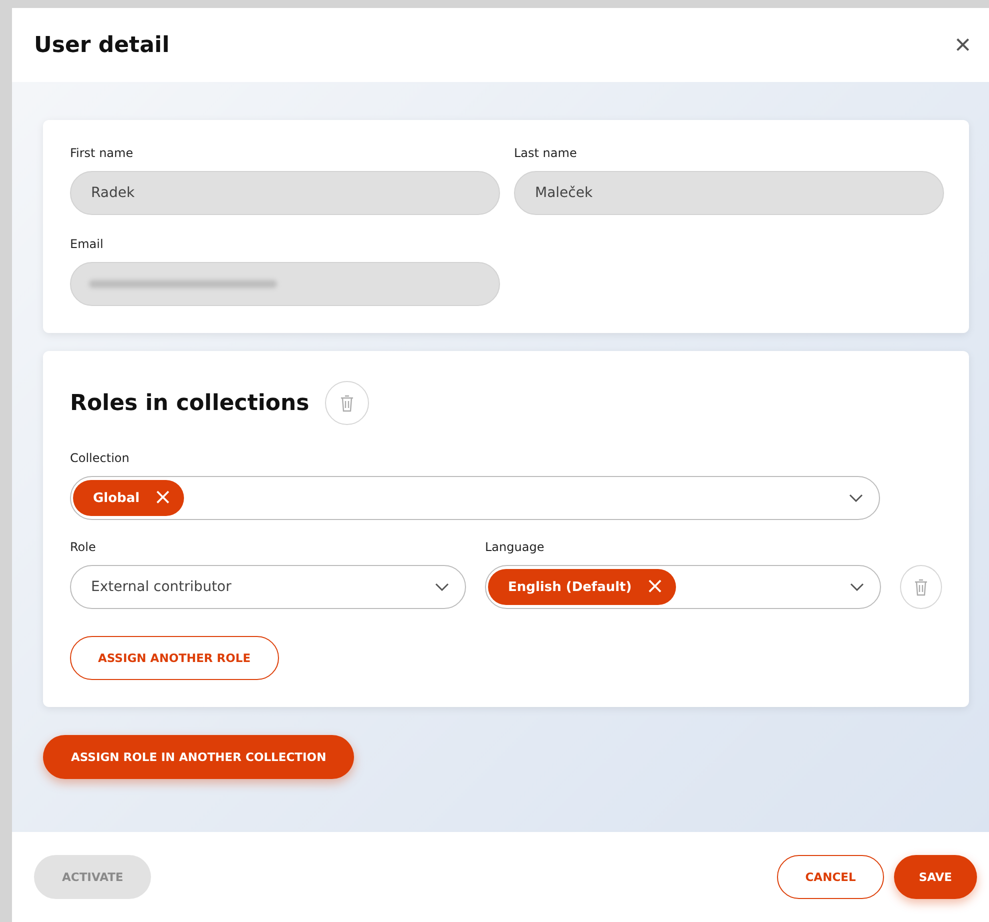 This screenshot has height=922, width=989. I want to click on save-button: SAVE, so click(935, 877).